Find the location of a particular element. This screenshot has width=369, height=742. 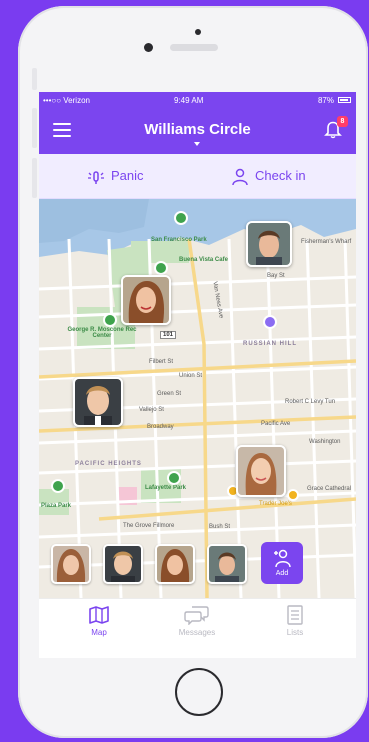

chevron-down-icon is located at coordinates (197, 144).